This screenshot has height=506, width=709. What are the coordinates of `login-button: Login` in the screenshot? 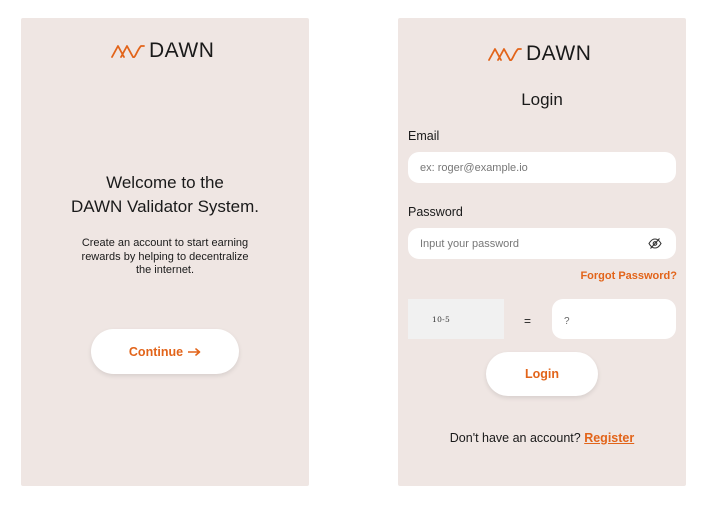 It's located at (542, 374).